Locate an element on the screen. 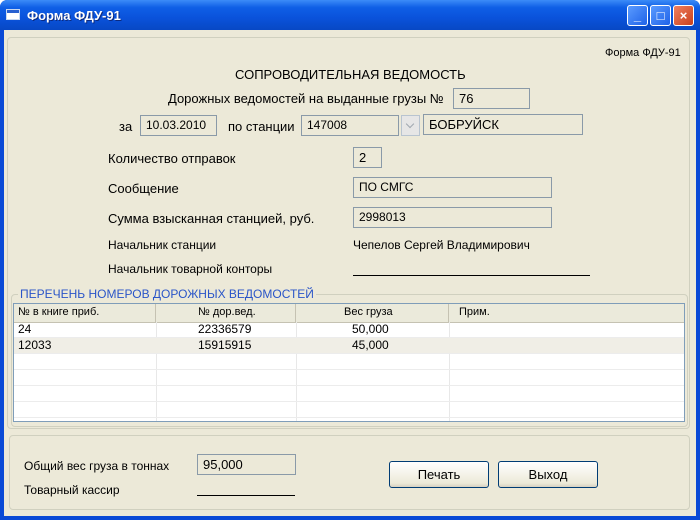  window-title: Форма ФДУ-91 is located at coordinates (74, 15).